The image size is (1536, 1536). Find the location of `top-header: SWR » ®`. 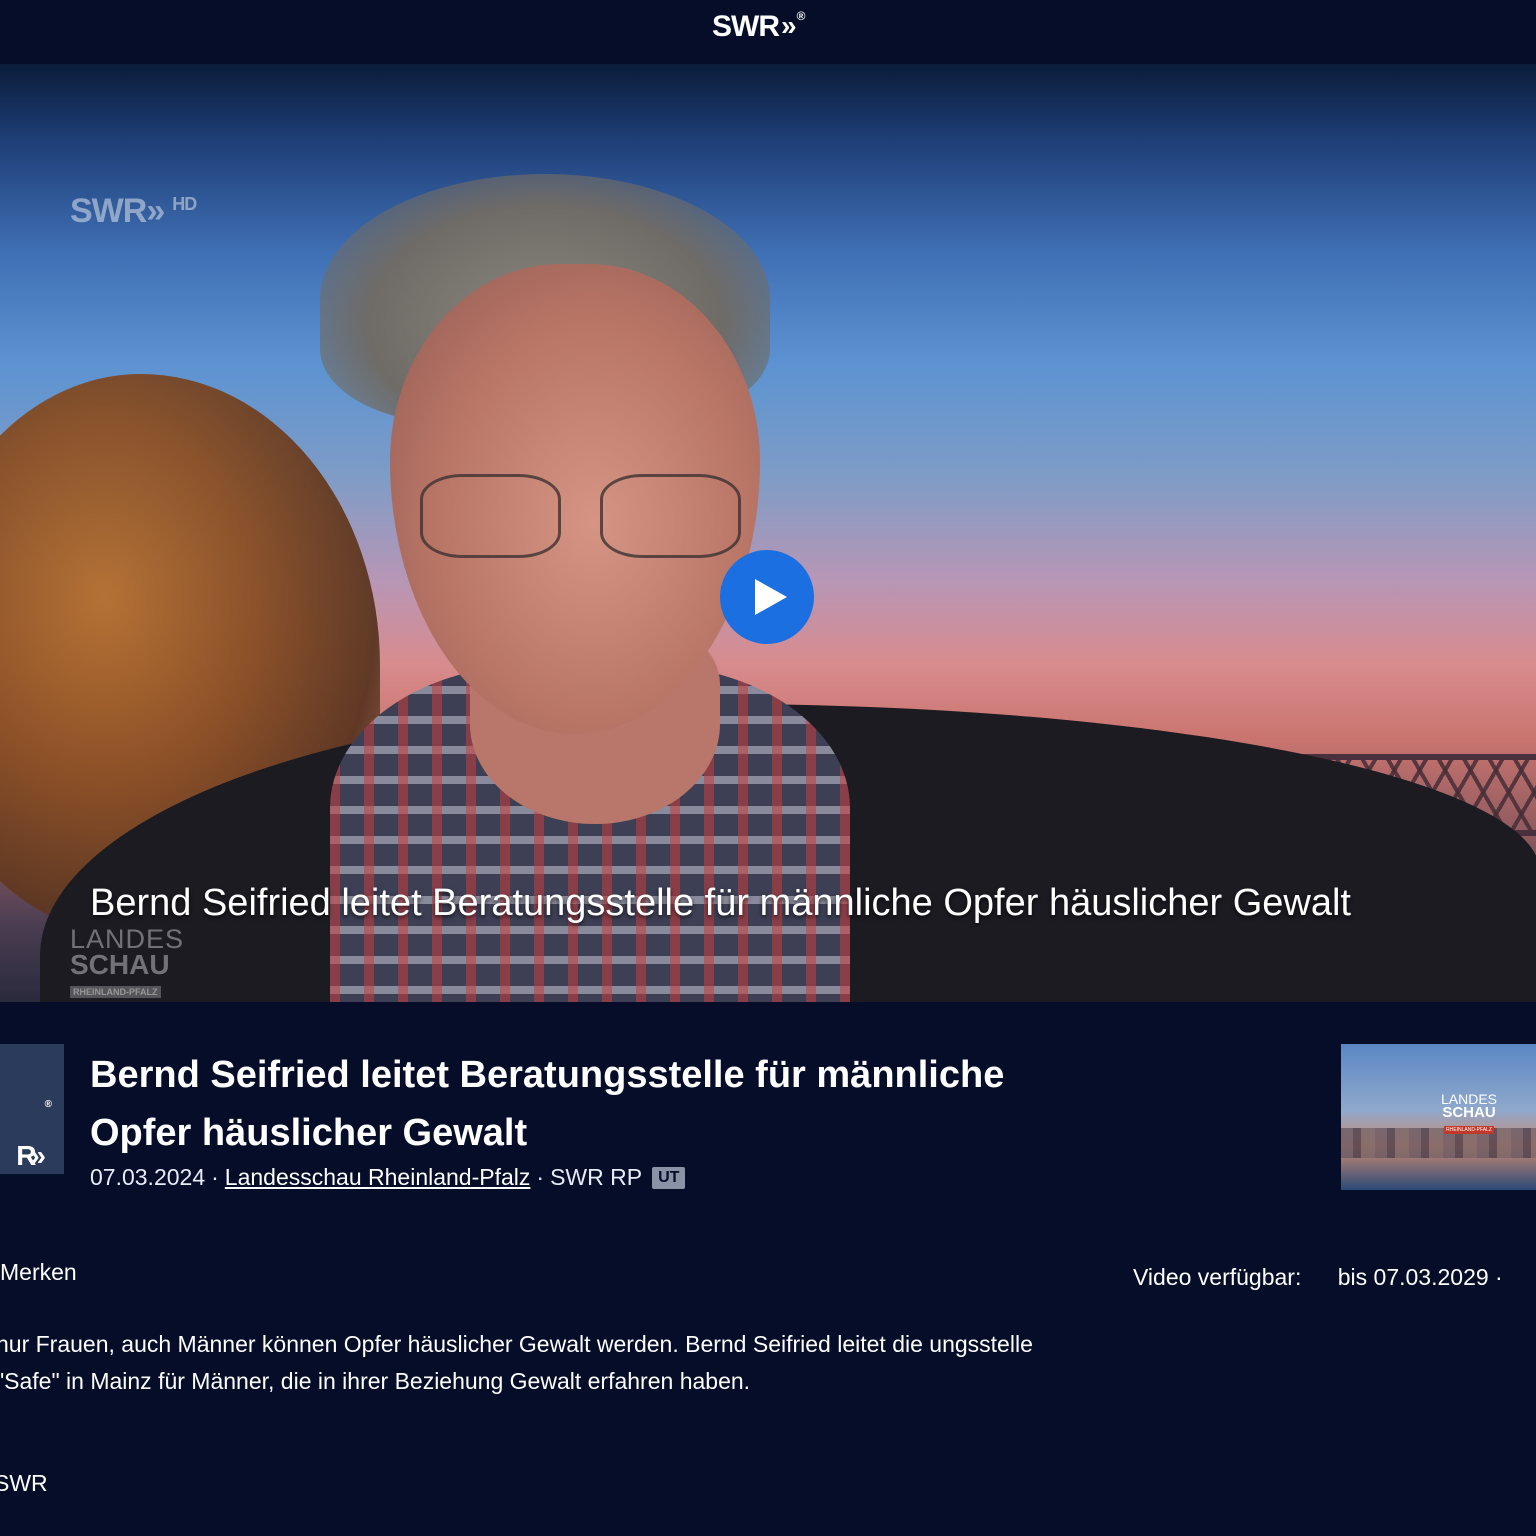

top-header: SWR » ® is located at coordinates (768, 32).